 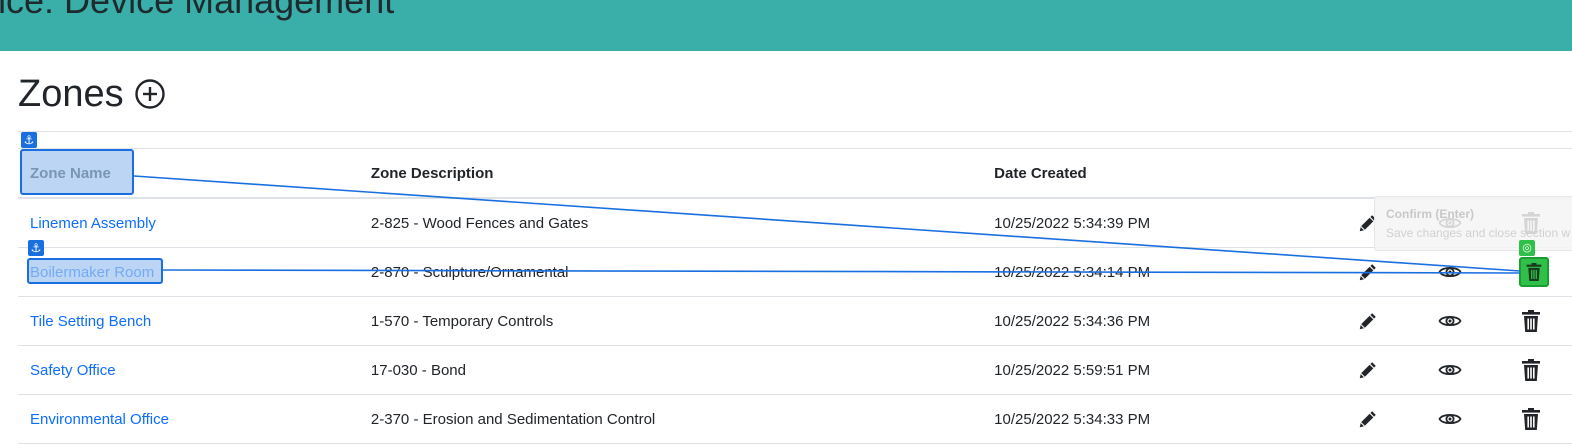 I want to click on column-header-delete, so click(x=1531, y=174).